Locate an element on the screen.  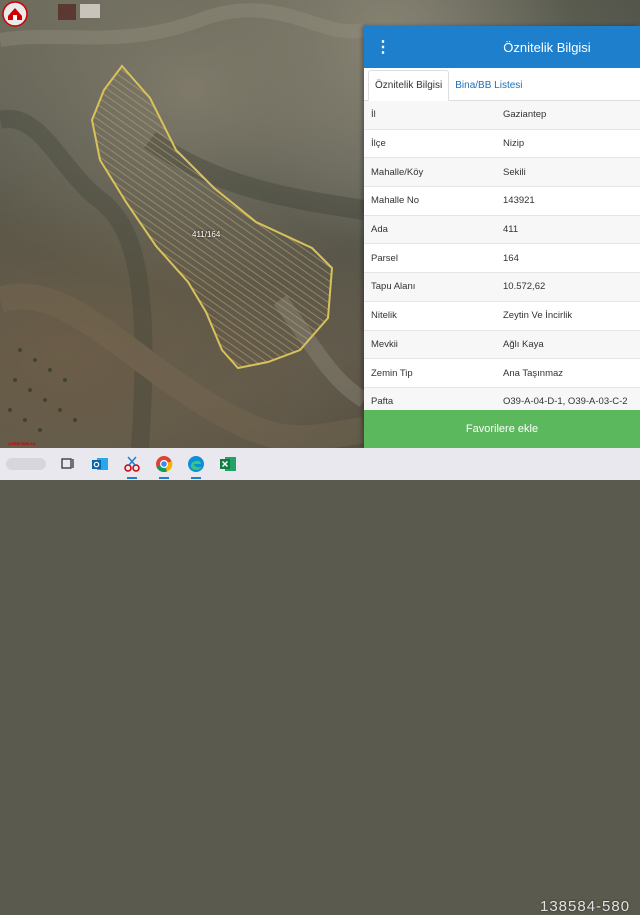
panel-header: ⋮ Öznitelik Bilgisi is located at coordinates (502, 47).